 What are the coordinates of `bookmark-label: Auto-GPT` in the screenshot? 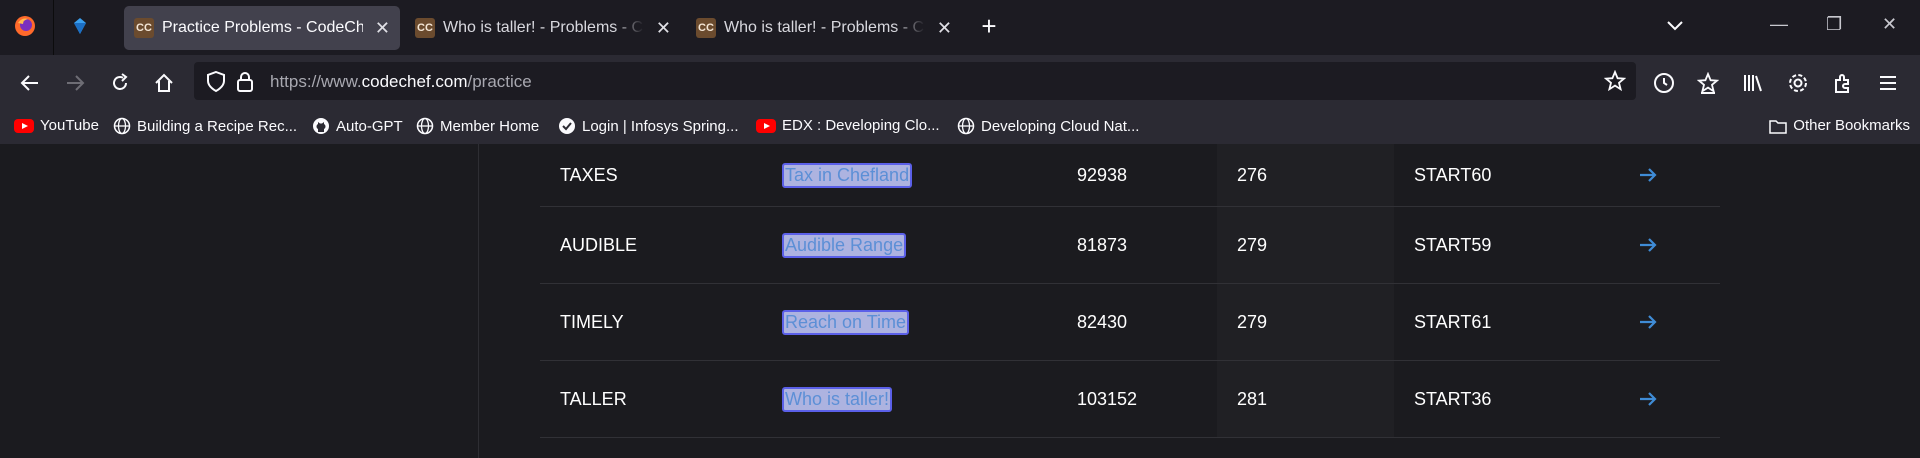 It's located at (369, 126).